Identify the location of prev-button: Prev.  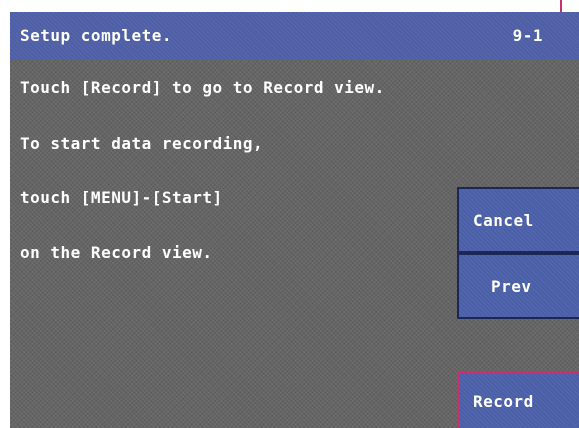
(518, 286).